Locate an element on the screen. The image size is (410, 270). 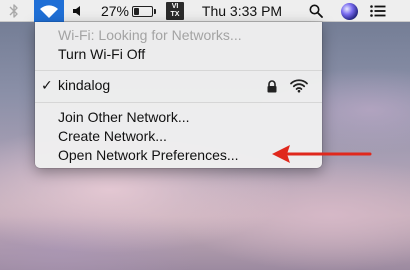
wifi-icon is located at coordinates (49, 11).